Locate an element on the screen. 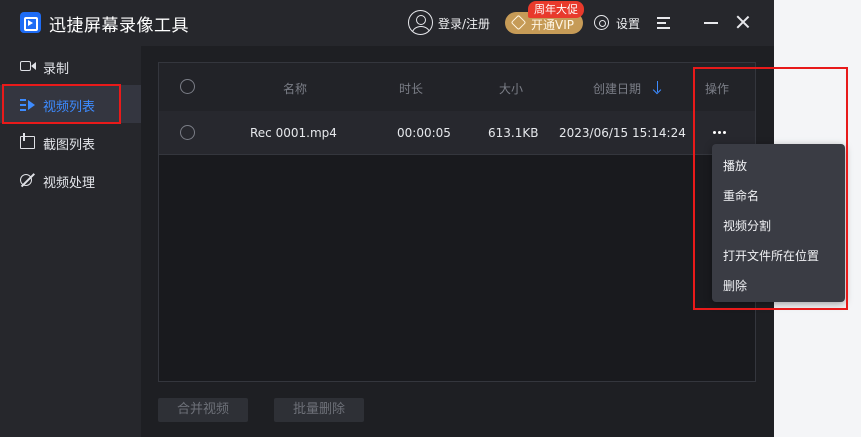 Image resolution: width=861 pixels, height=437 pixels. context-menu: 播放 重命名 视频分割 打开文件所在位置 删除 is located at coordinates (778, 223).